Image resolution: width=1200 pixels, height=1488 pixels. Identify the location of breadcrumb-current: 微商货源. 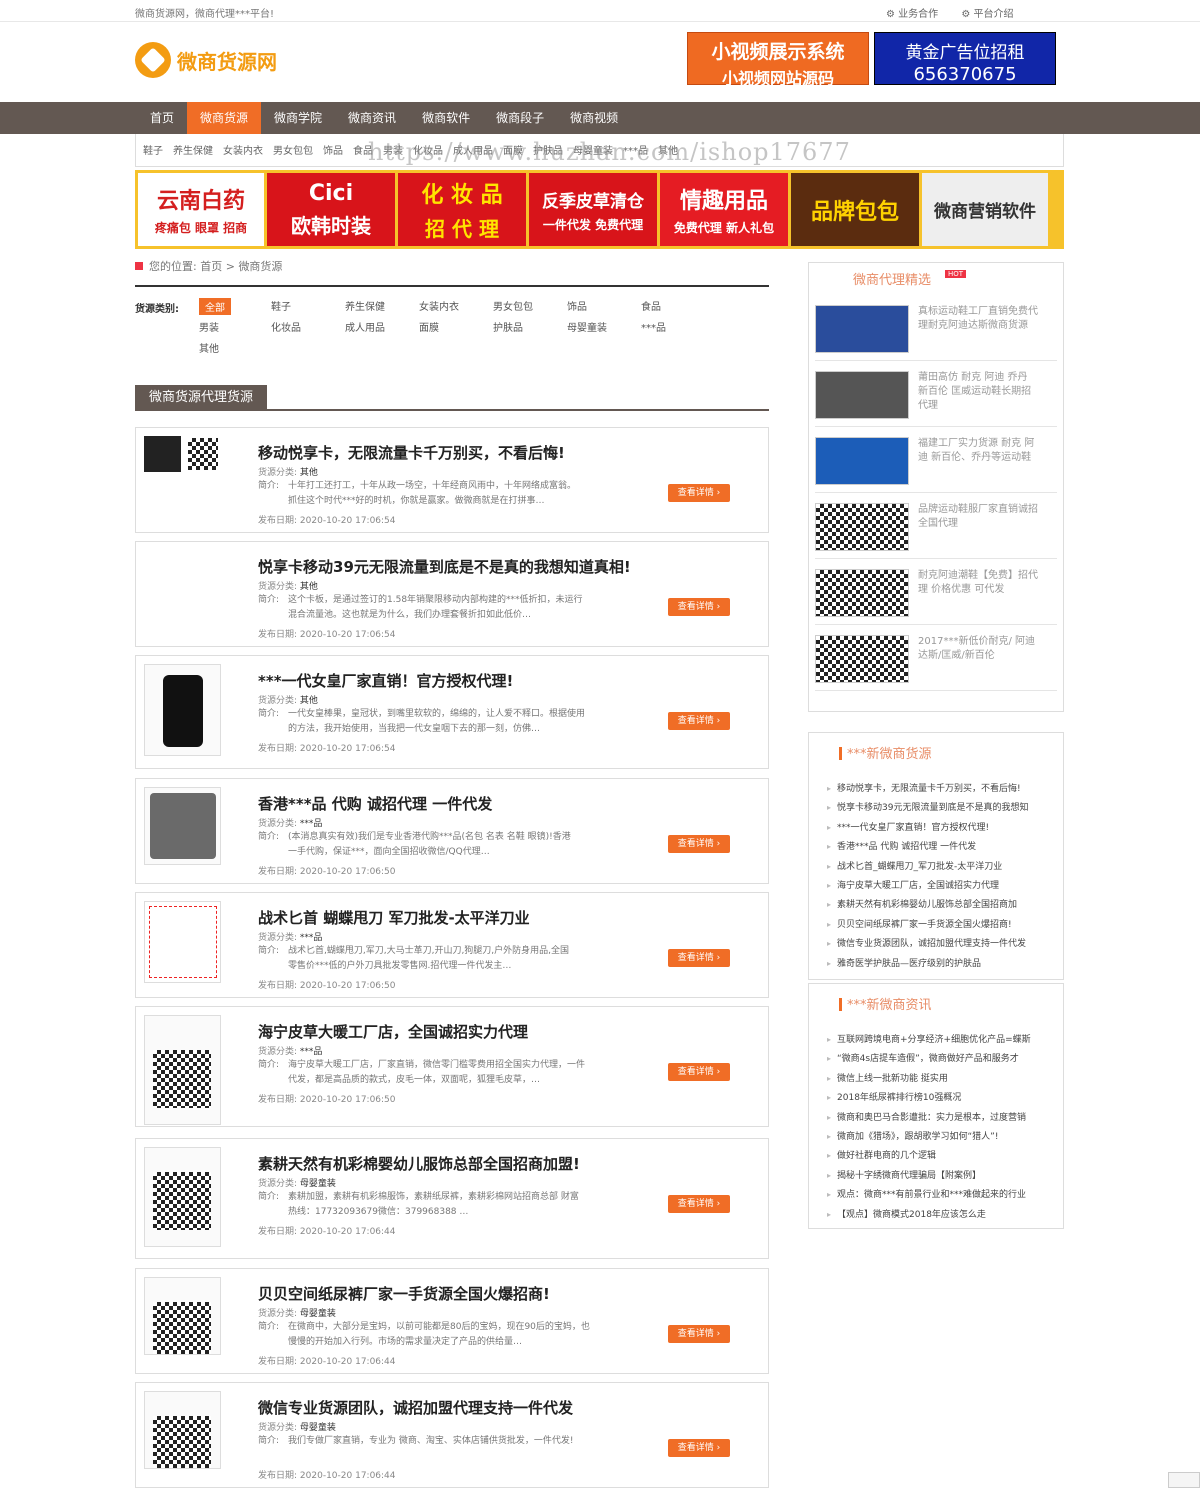
(260, 266).